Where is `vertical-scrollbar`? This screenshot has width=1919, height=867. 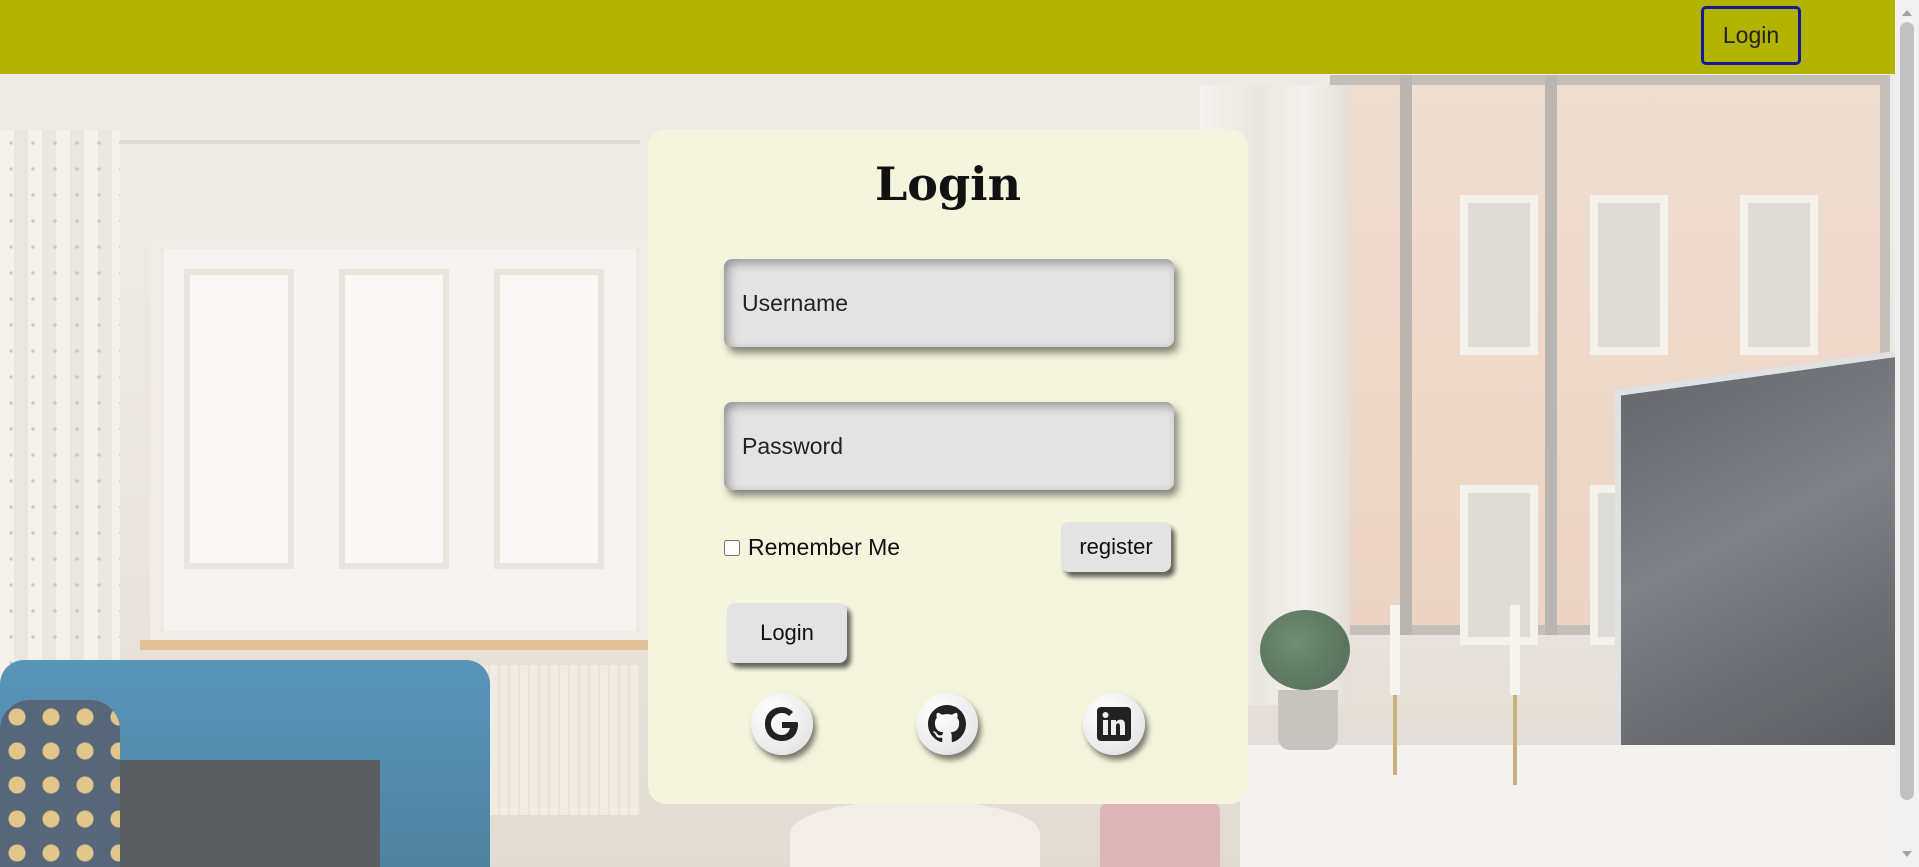
vertical-scrollbar is located at coordinates (1907, 433).